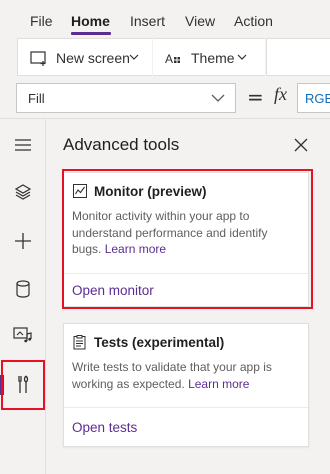  What do you see at coordinates (121, 144) in the screenshot?
I see `panel-title: Advanced tools` at bounding box center [121, 144].